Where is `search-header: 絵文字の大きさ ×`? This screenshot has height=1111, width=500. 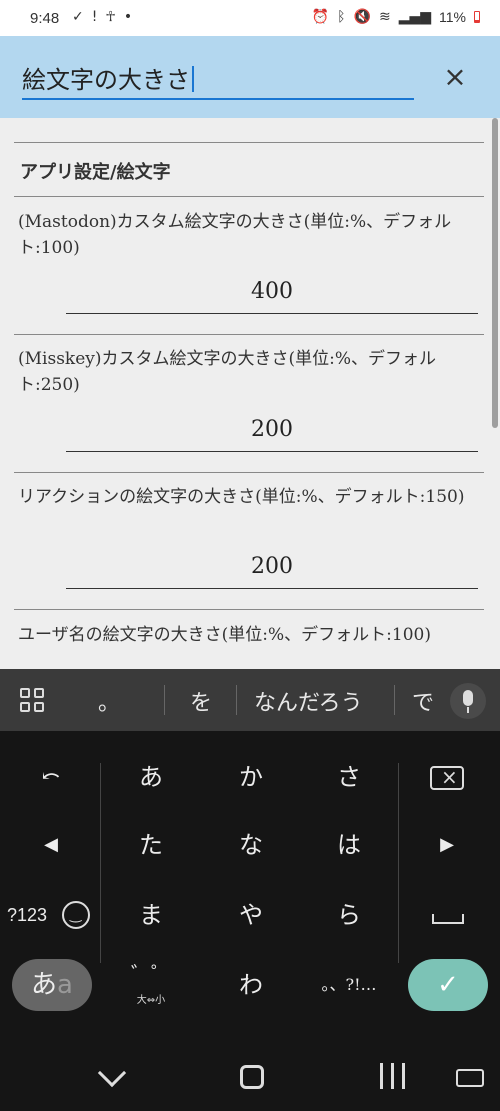 search-header: 絵文字の大きさ × is located at coordinates (250, 77).